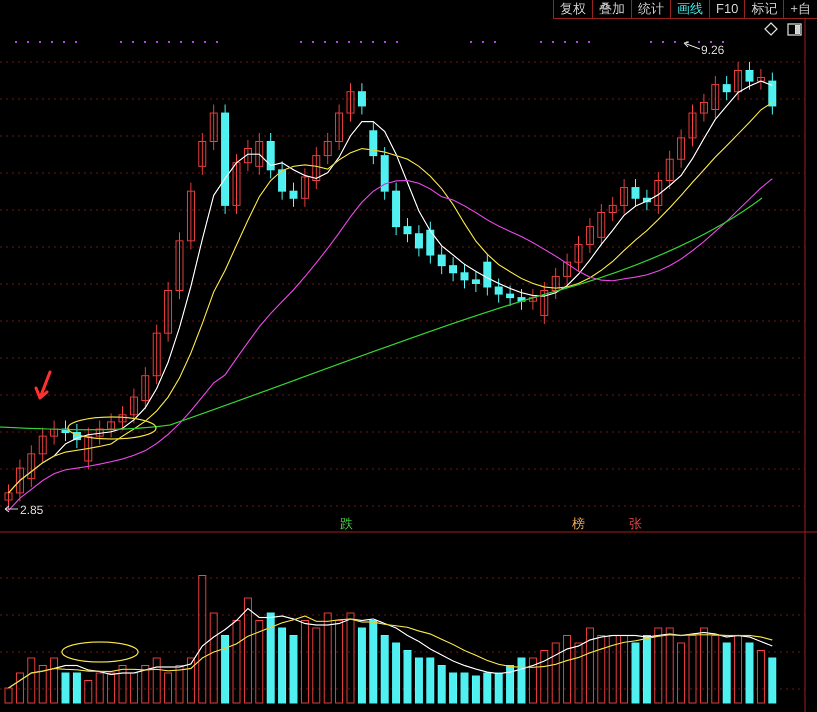 The height and width of the screenshot is (712, 817). Describe the element at coordinates (43, 385) in the screenshot. I see `arrow-annotation` at that location.